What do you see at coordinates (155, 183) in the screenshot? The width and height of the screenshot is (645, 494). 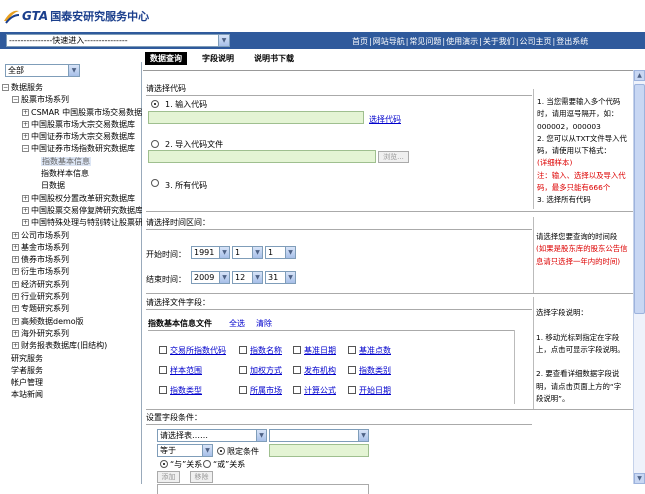 I see `radio-all-codes` at bounding box center [155, 183].